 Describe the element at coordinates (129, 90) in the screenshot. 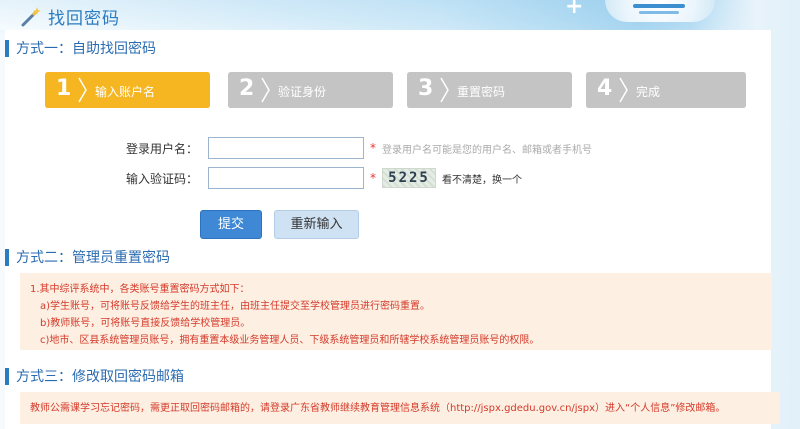

I see `step-1: 1 输入账户名` at that location.